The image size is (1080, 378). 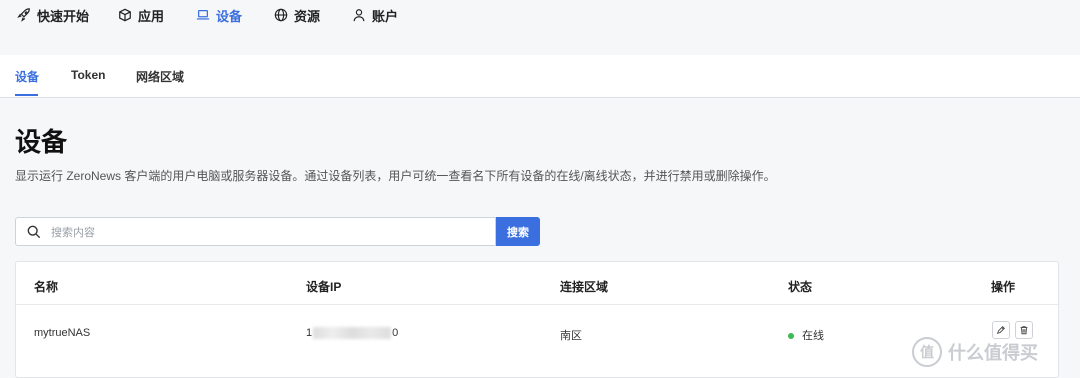 What do you see at coordinates (271, 233) in the screenshot?
I see `search-input` at bounding box center [271, 233].